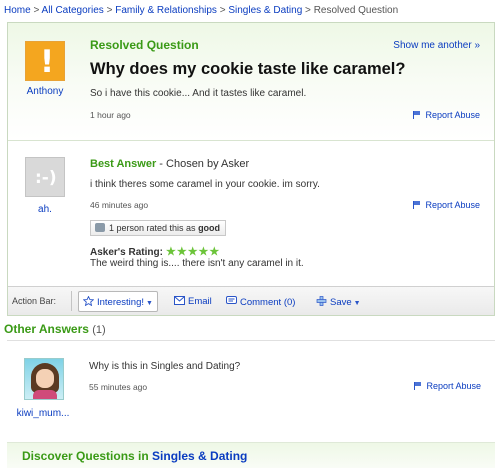 Image resolution: width=500 pixels, height=468 pixels. What do you see at coordinates (193, 252) in the screenshot?
I see `asker-rating-stars: ★★★★★` at bounding box center [193, 252].